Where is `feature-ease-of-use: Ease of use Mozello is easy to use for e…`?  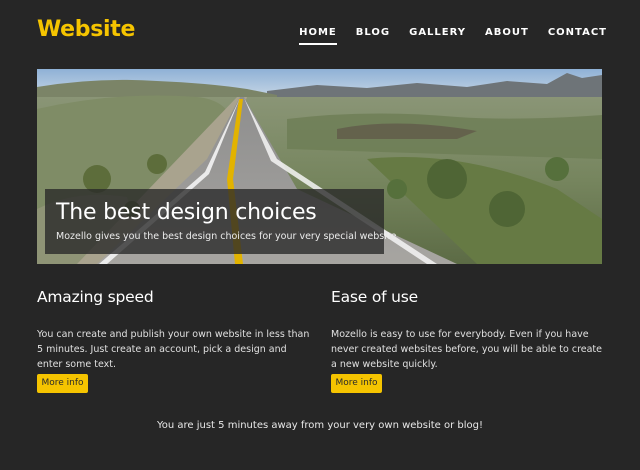
feature-ease-of-use: Ease of use Mozello is easy to use for e… is located at coordinates (468, 340).